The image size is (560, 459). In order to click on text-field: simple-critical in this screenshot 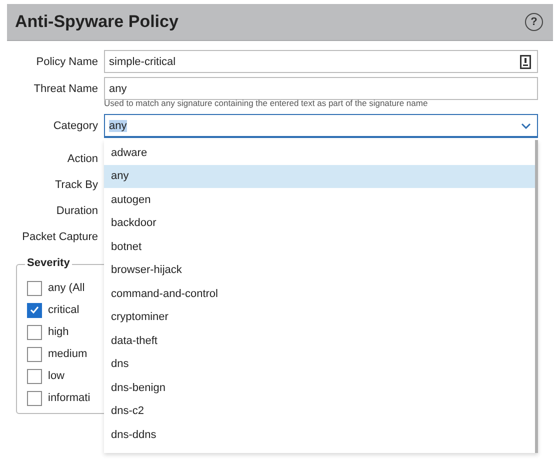, I will do `click(321, 61)`.